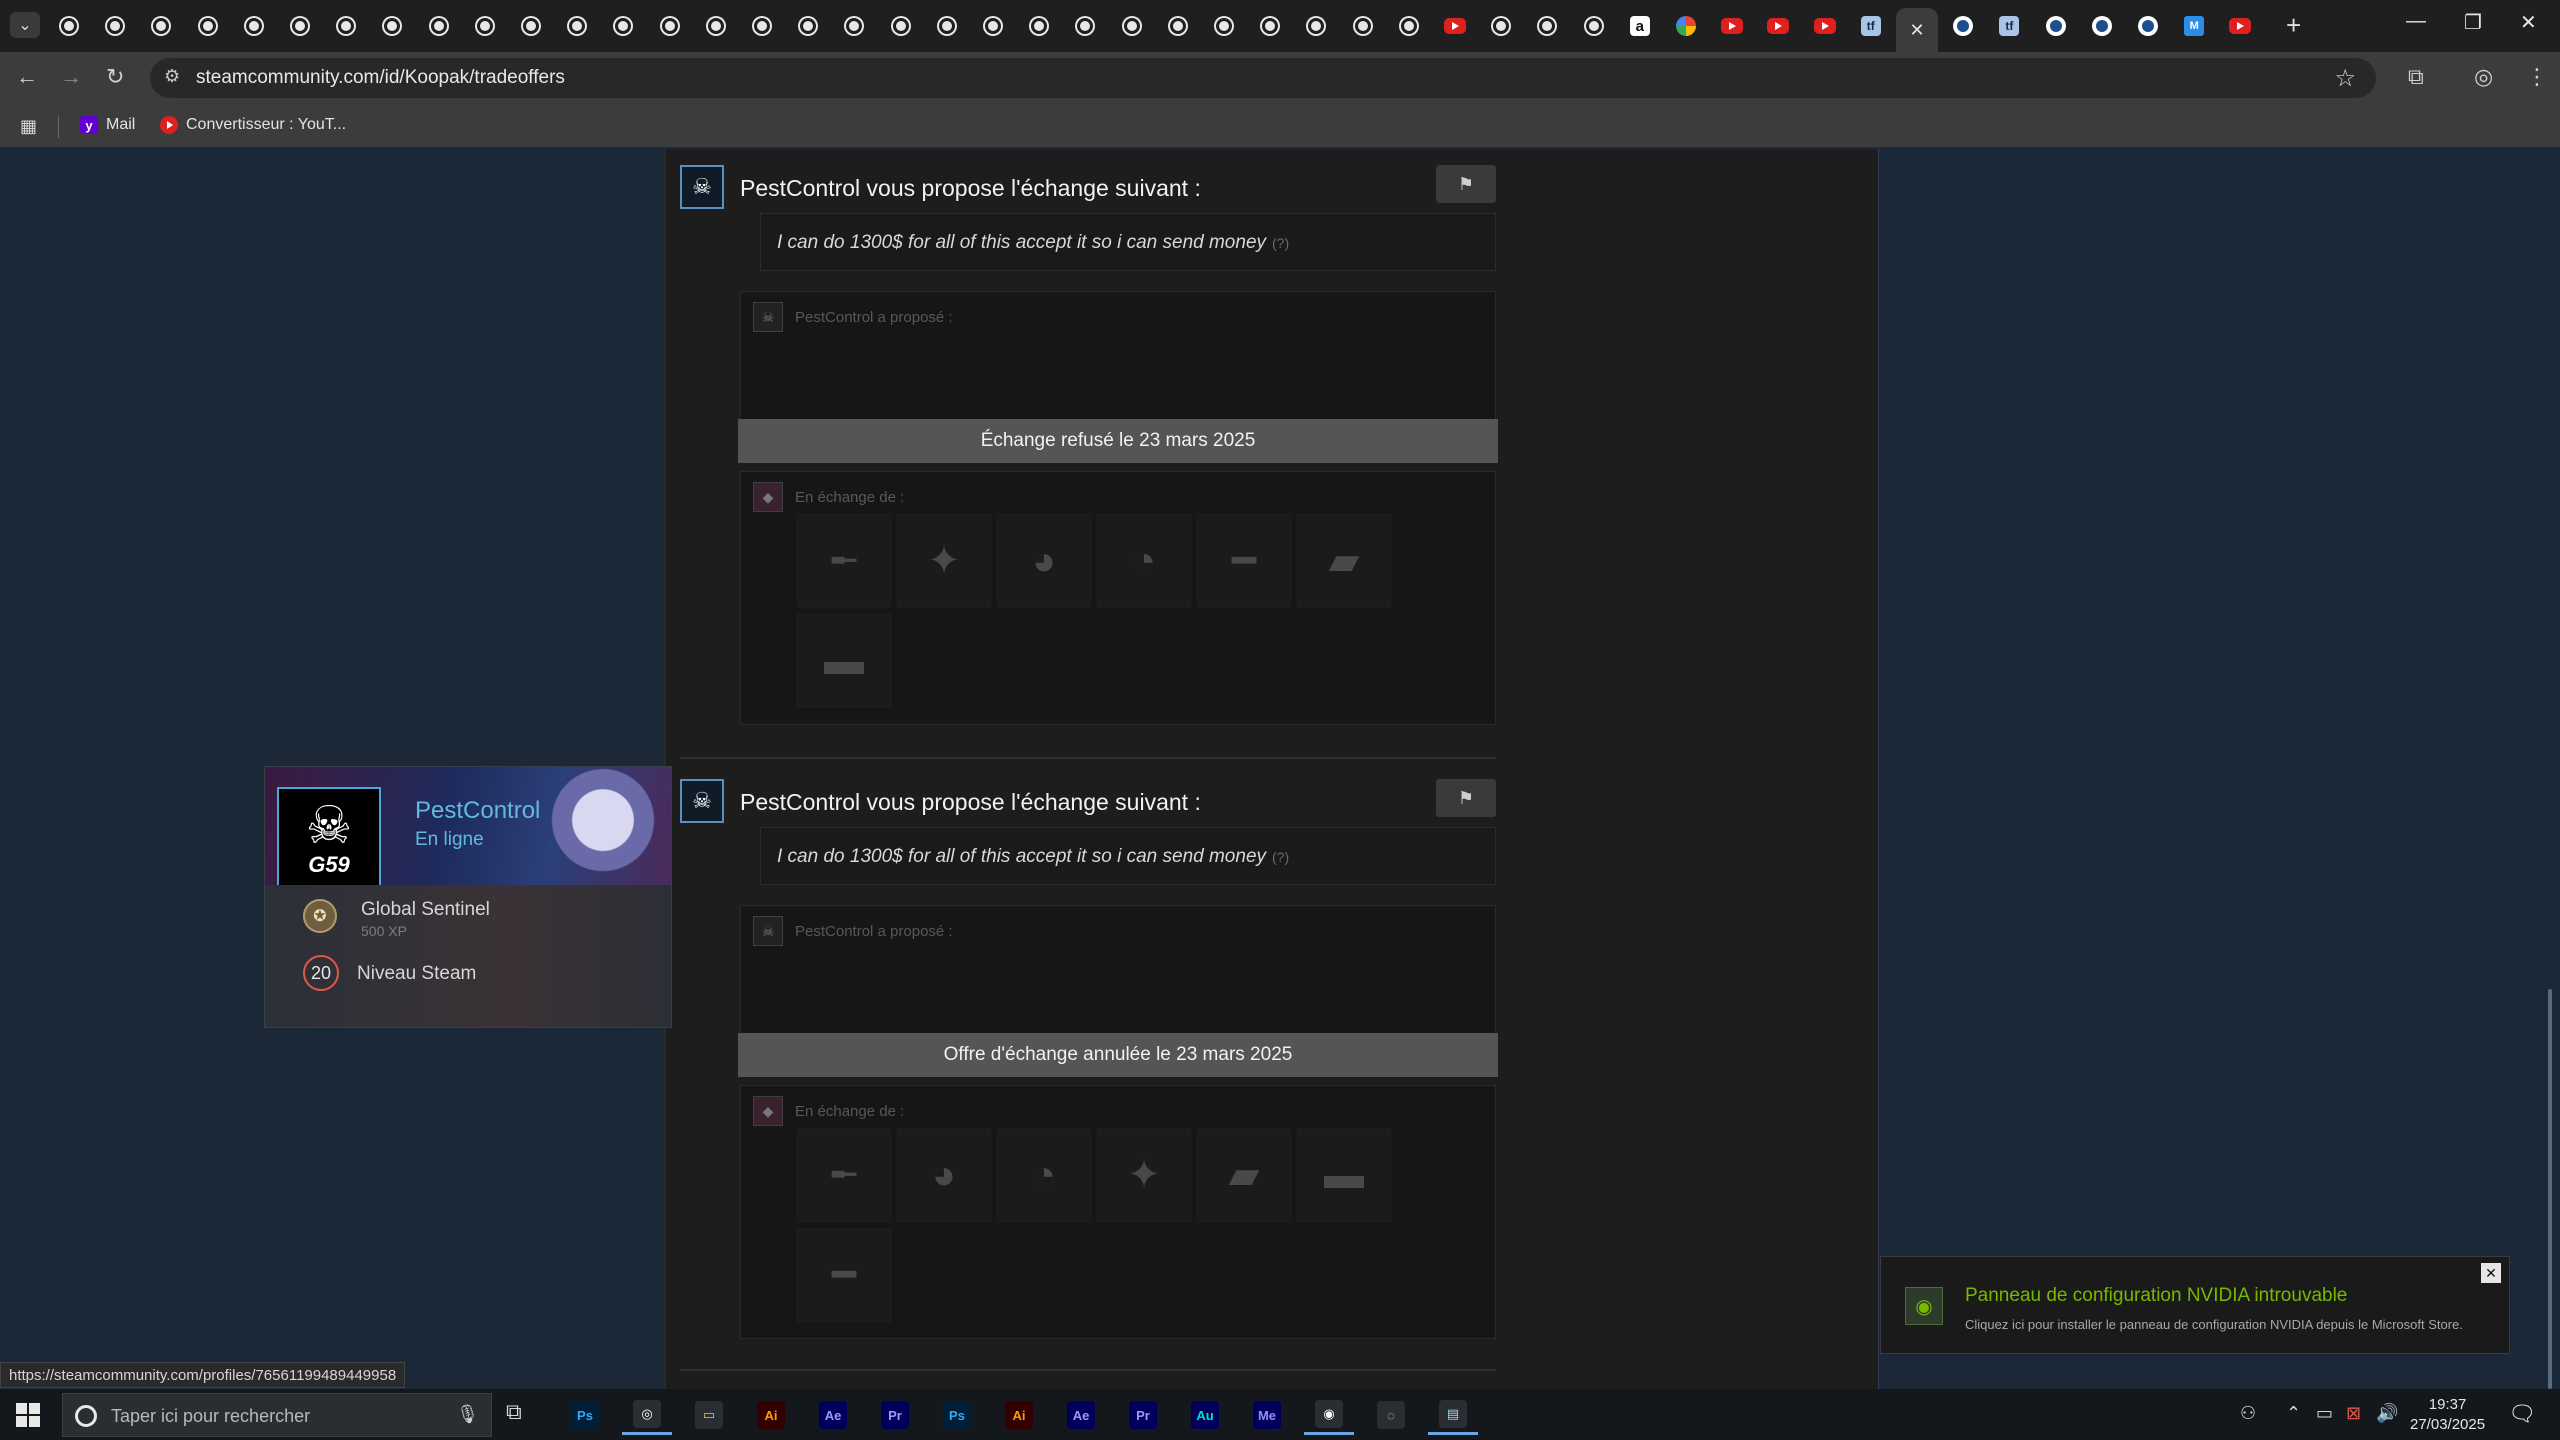  I want to click on partner-mini-avatar: ☠, so click(768, 317).